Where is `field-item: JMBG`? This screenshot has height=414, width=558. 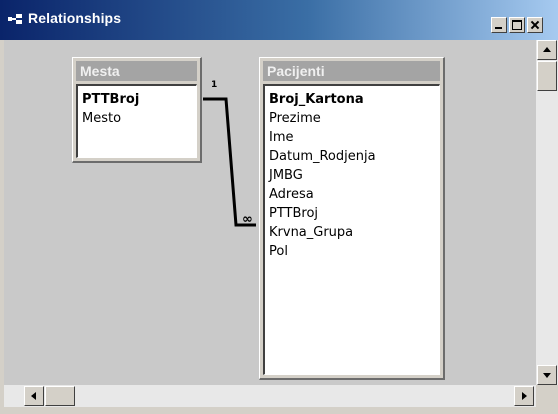
field-item: JMBG is located at coordinates (354, 175).